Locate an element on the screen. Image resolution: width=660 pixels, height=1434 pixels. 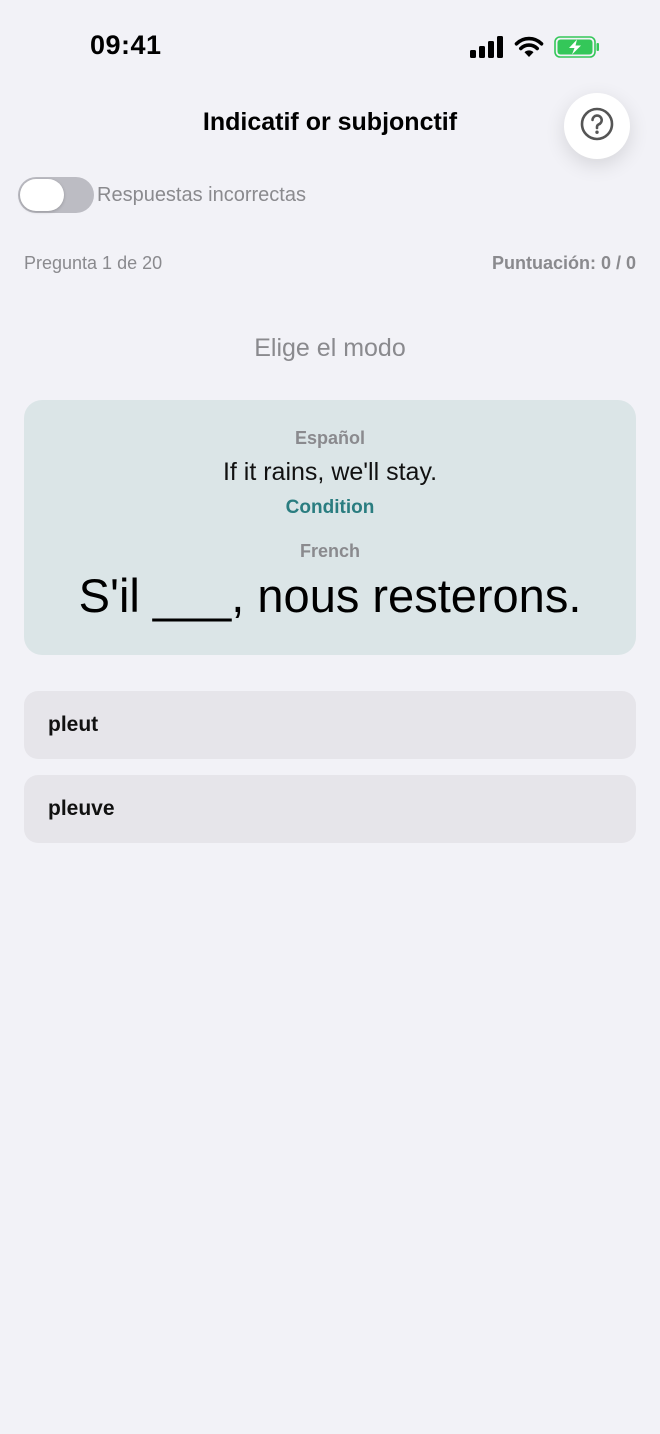
page-title: Indicatif or subjonctif is located at coordinates (330, 122).